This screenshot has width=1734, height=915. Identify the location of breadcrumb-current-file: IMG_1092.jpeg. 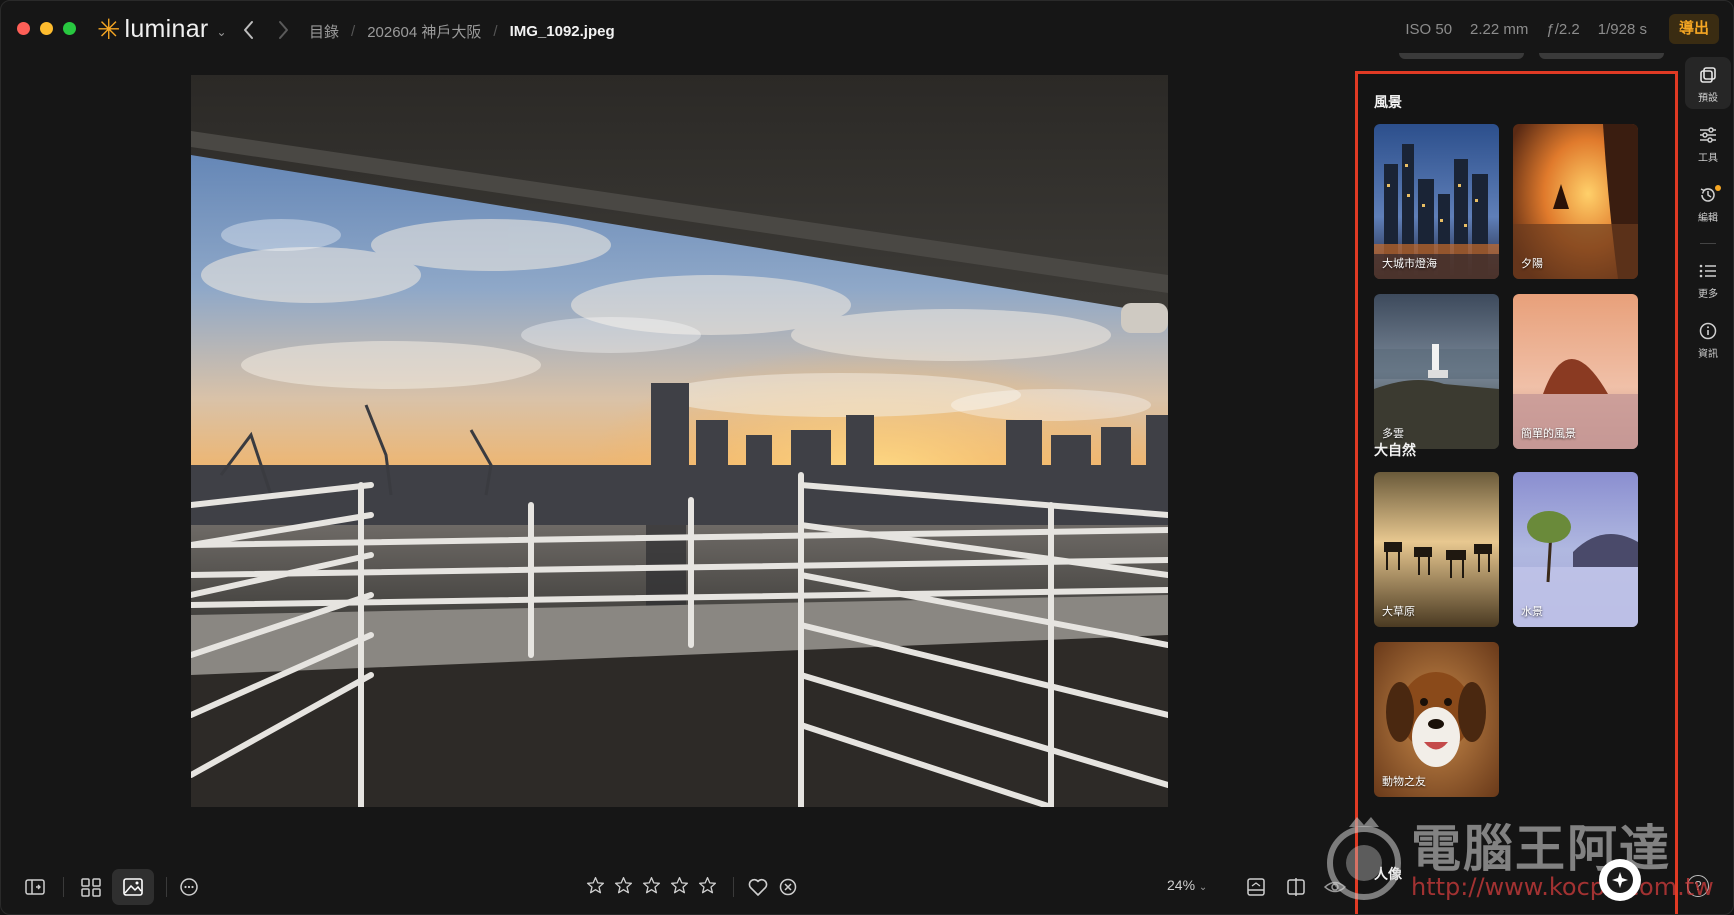
(562, 31).